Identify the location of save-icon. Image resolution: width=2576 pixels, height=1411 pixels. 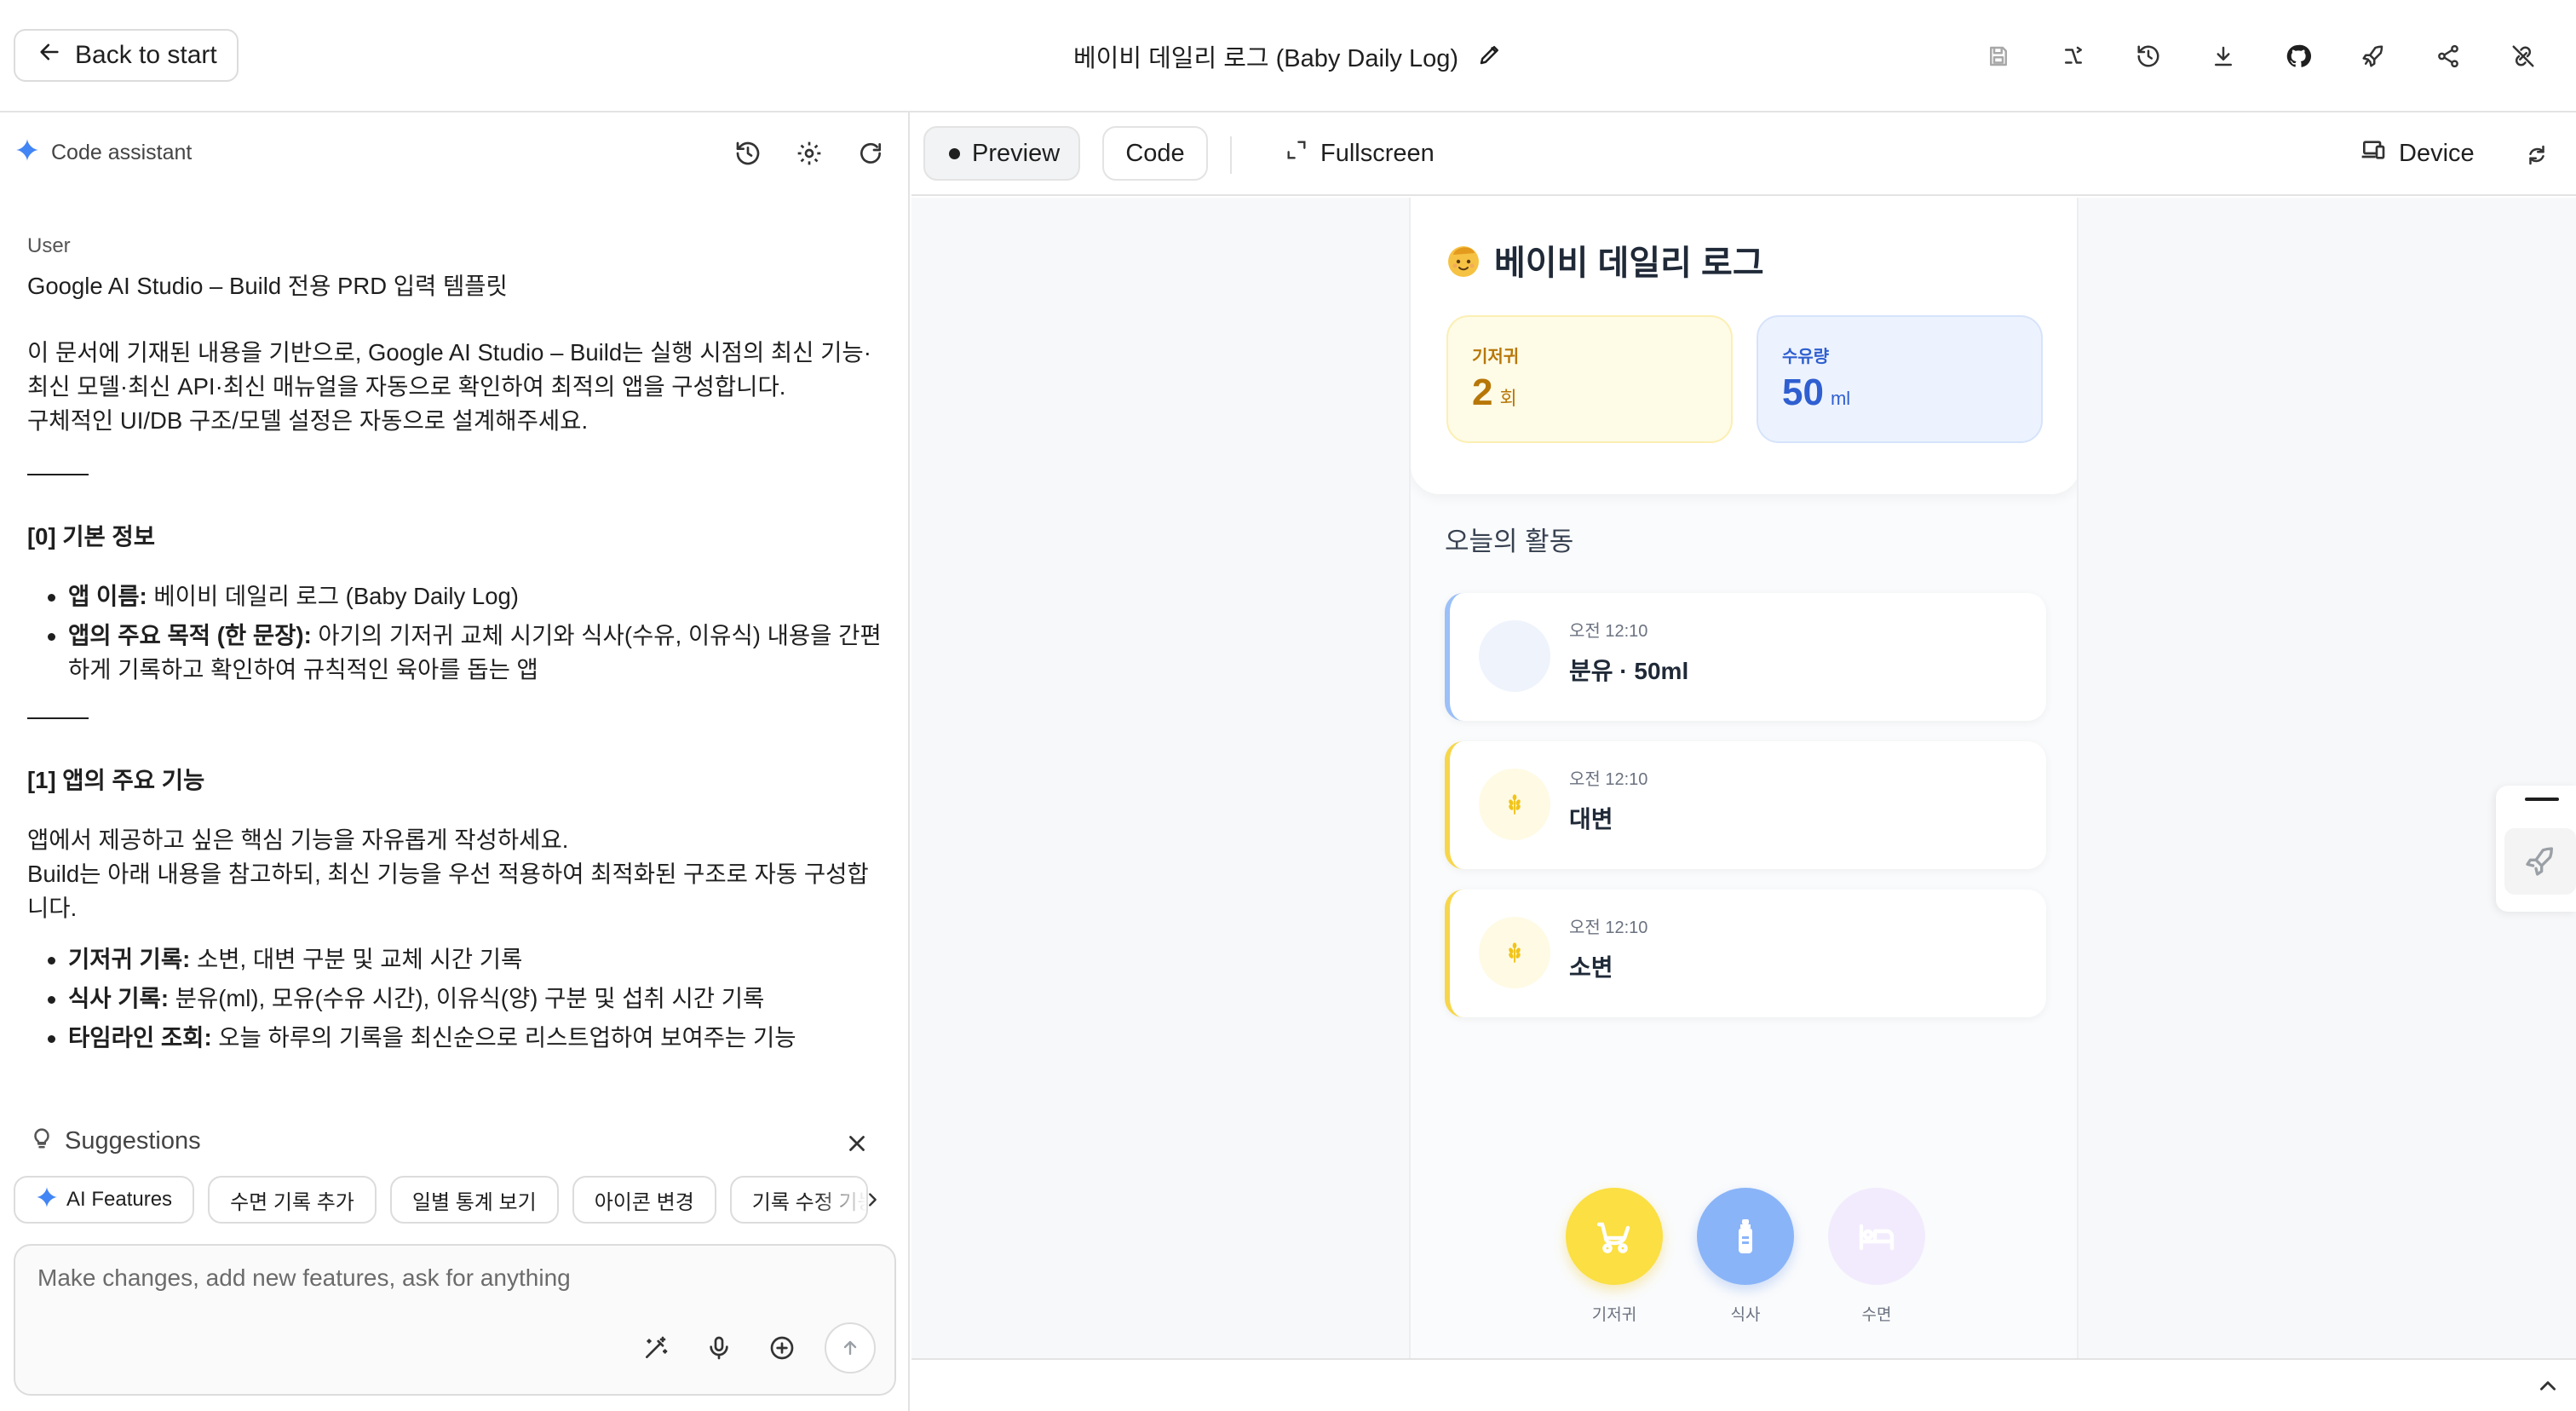
(1999, 56).